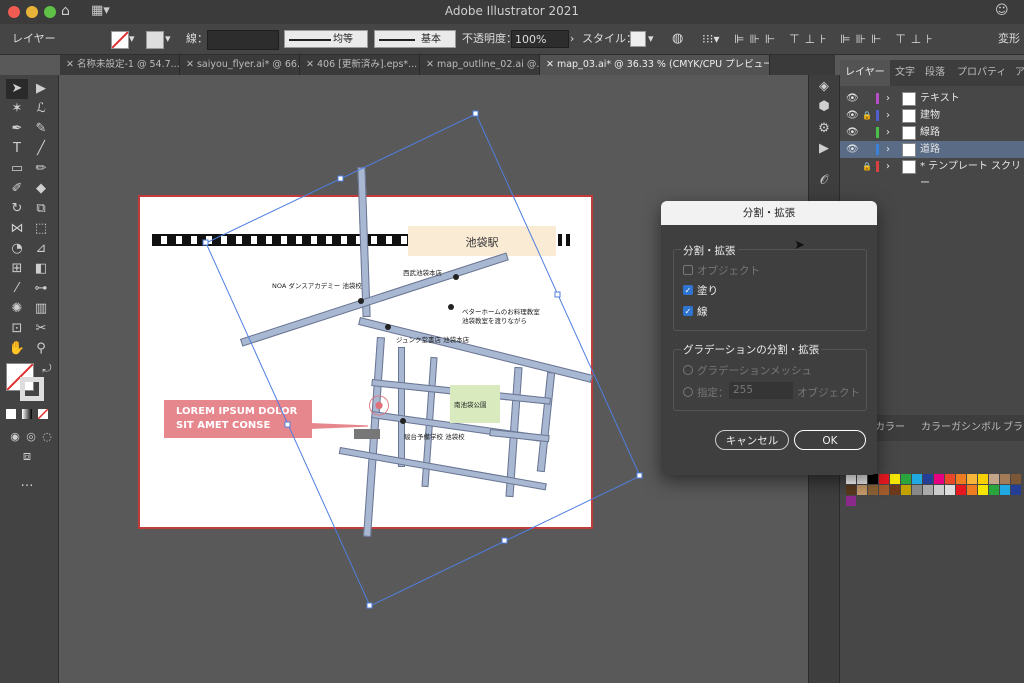  I want to click on stroke-checkbox: ✓, so click(688, 311).